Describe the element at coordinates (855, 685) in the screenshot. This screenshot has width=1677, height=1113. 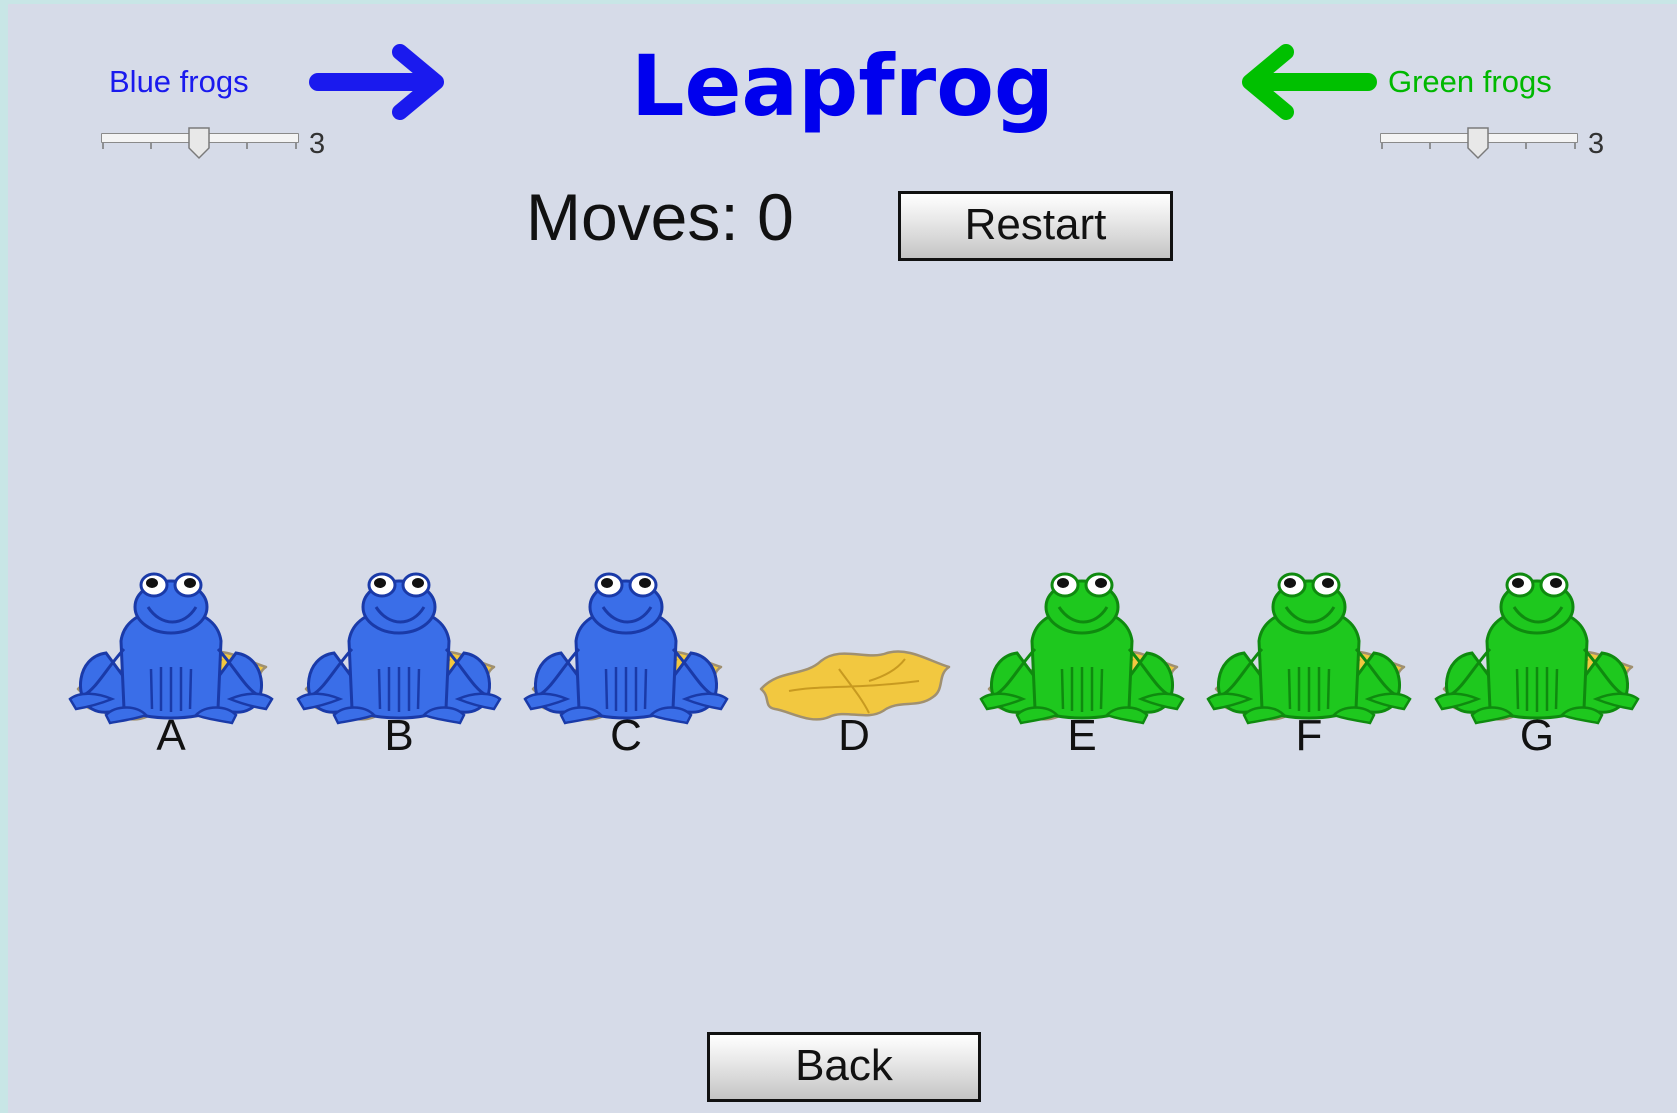
I see `lily-pad-leaf-icon` at that location.